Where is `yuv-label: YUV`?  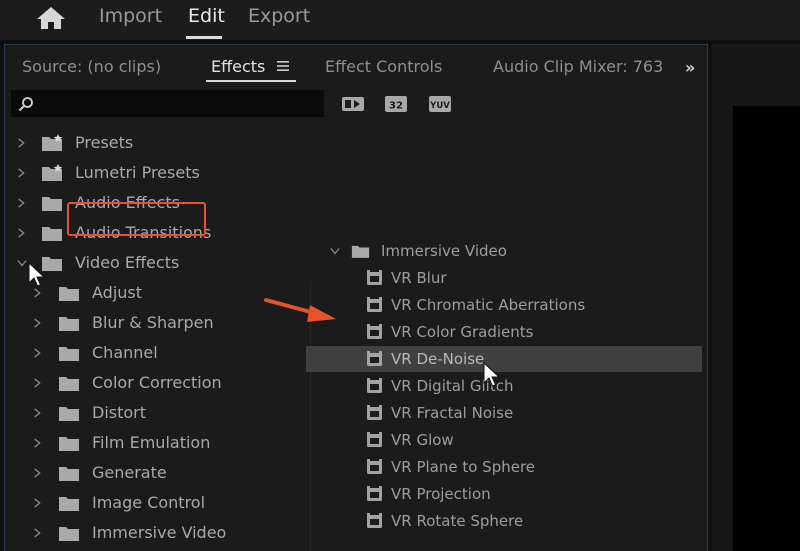
yuv-label: YUV is located at coordinates (439, 106).